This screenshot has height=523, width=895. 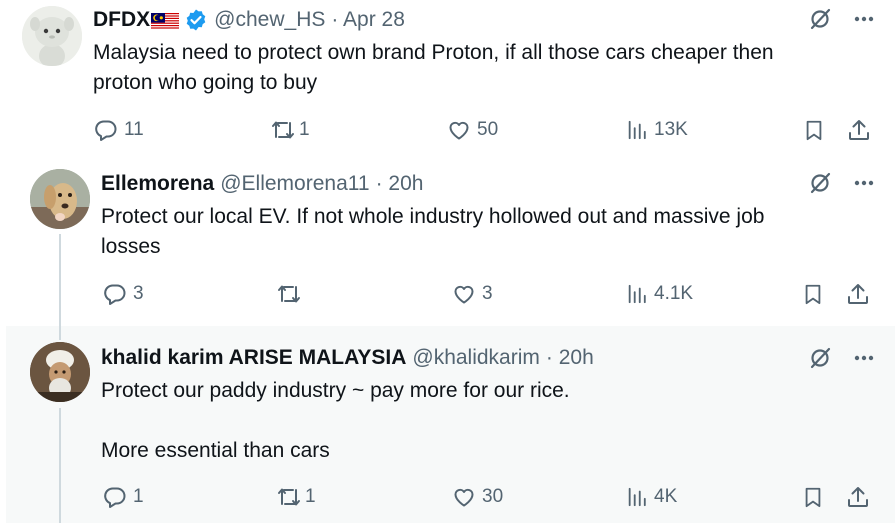 What do you see at coordinates (477, 497) in the screenshot?
I see `like-button: 30` at bounding box center [477, 497].